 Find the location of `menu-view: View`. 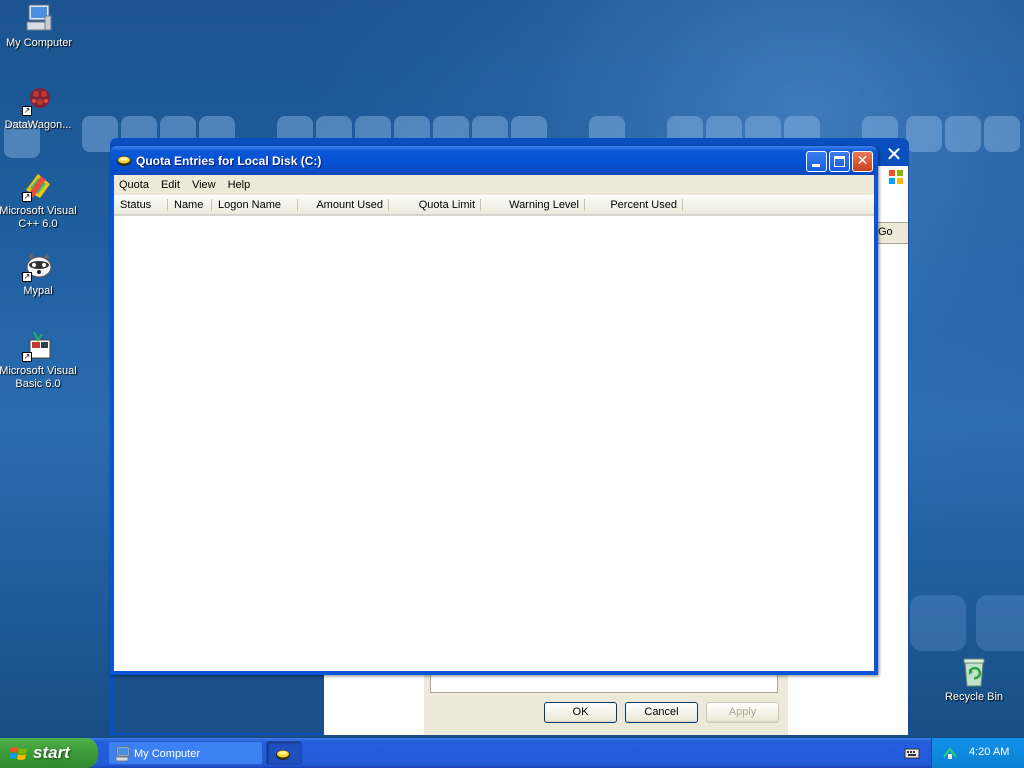

menu-view: View is located at coordinates (204, 185).